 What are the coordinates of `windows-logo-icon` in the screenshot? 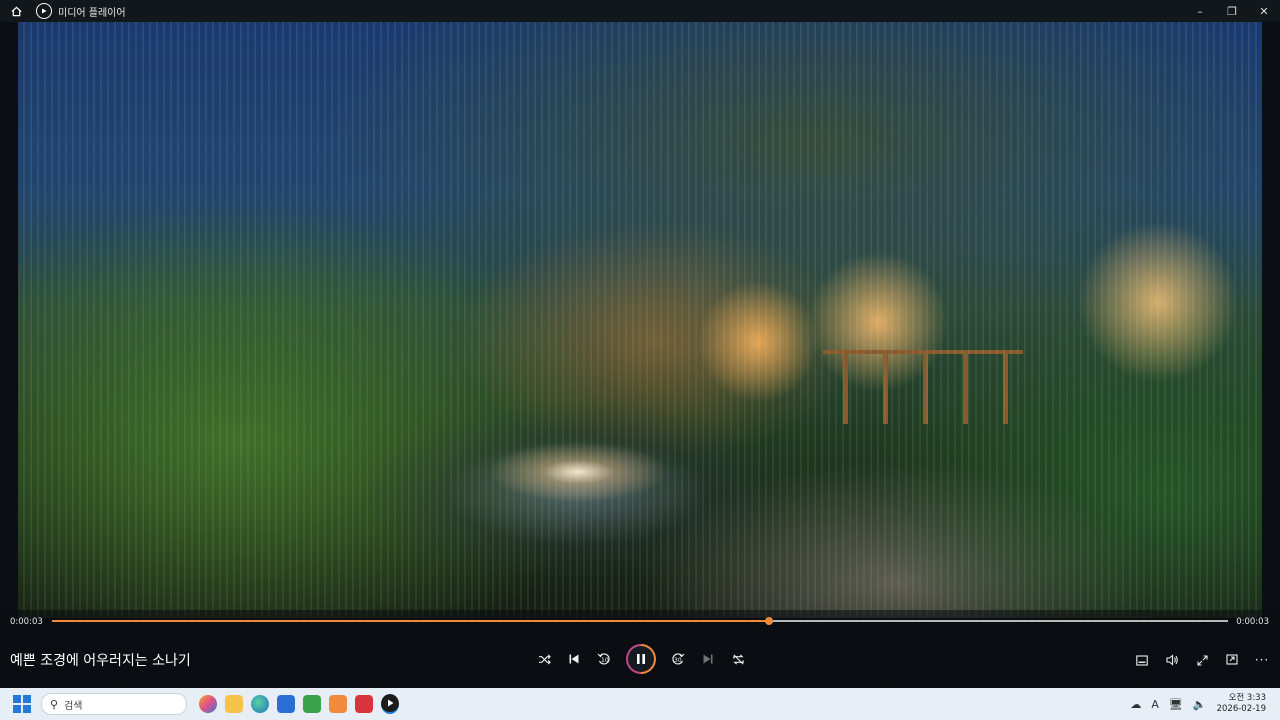 It's located at (17, 699).